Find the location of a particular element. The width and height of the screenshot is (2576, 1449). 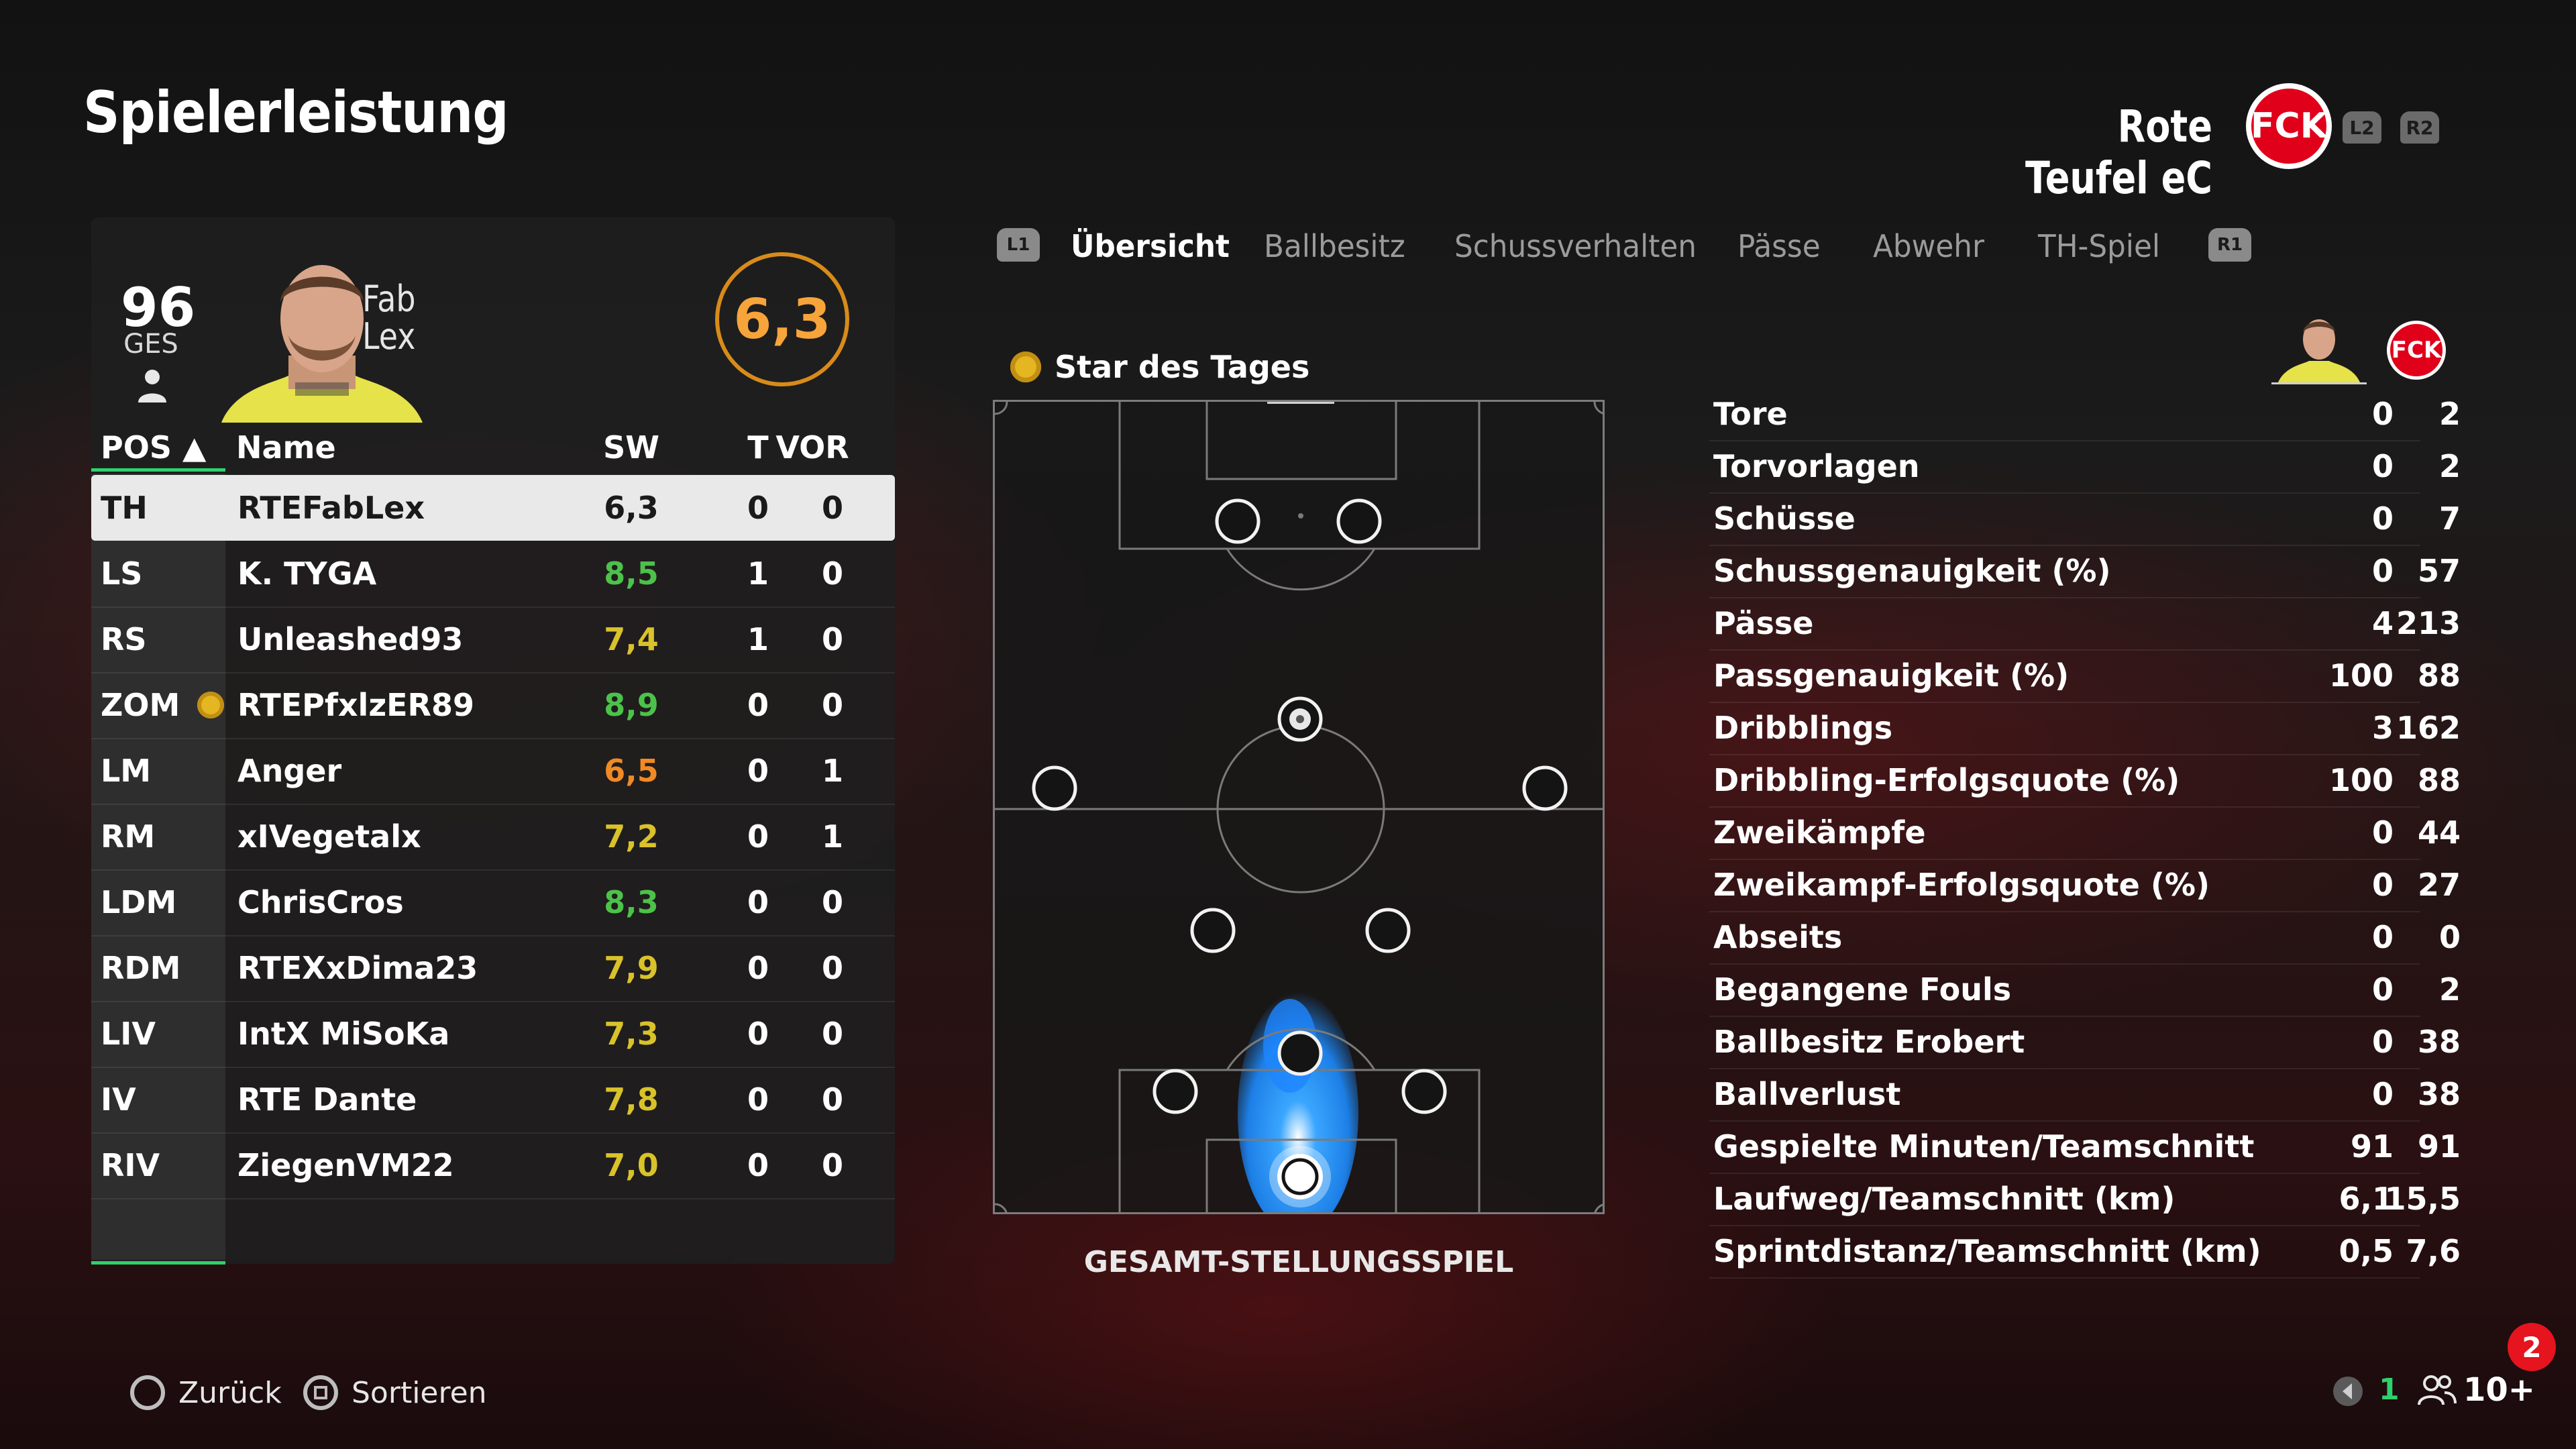

stat-row: Tore 0 2 is located at coordinates (2085, 414).